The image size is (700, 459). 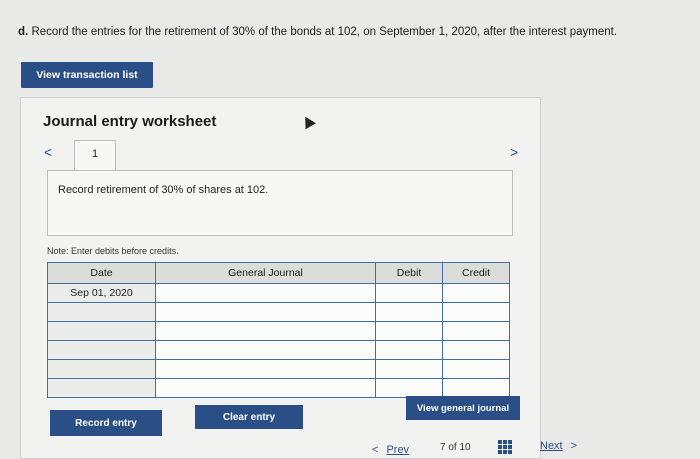 I want to click on table-header-row: Date General Journal Debit Credit, so click(x=278, y=273).